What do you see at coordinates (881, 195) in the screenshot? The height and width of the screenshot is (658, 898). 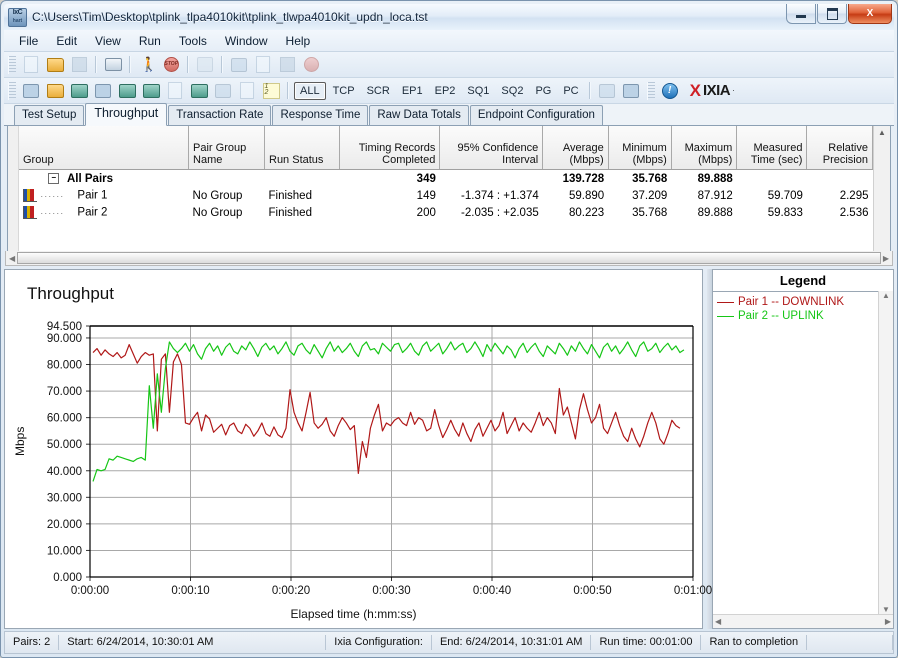 I see `table-vertical-scrollbar: ▲ ▼` at bounding box center [881, 195].